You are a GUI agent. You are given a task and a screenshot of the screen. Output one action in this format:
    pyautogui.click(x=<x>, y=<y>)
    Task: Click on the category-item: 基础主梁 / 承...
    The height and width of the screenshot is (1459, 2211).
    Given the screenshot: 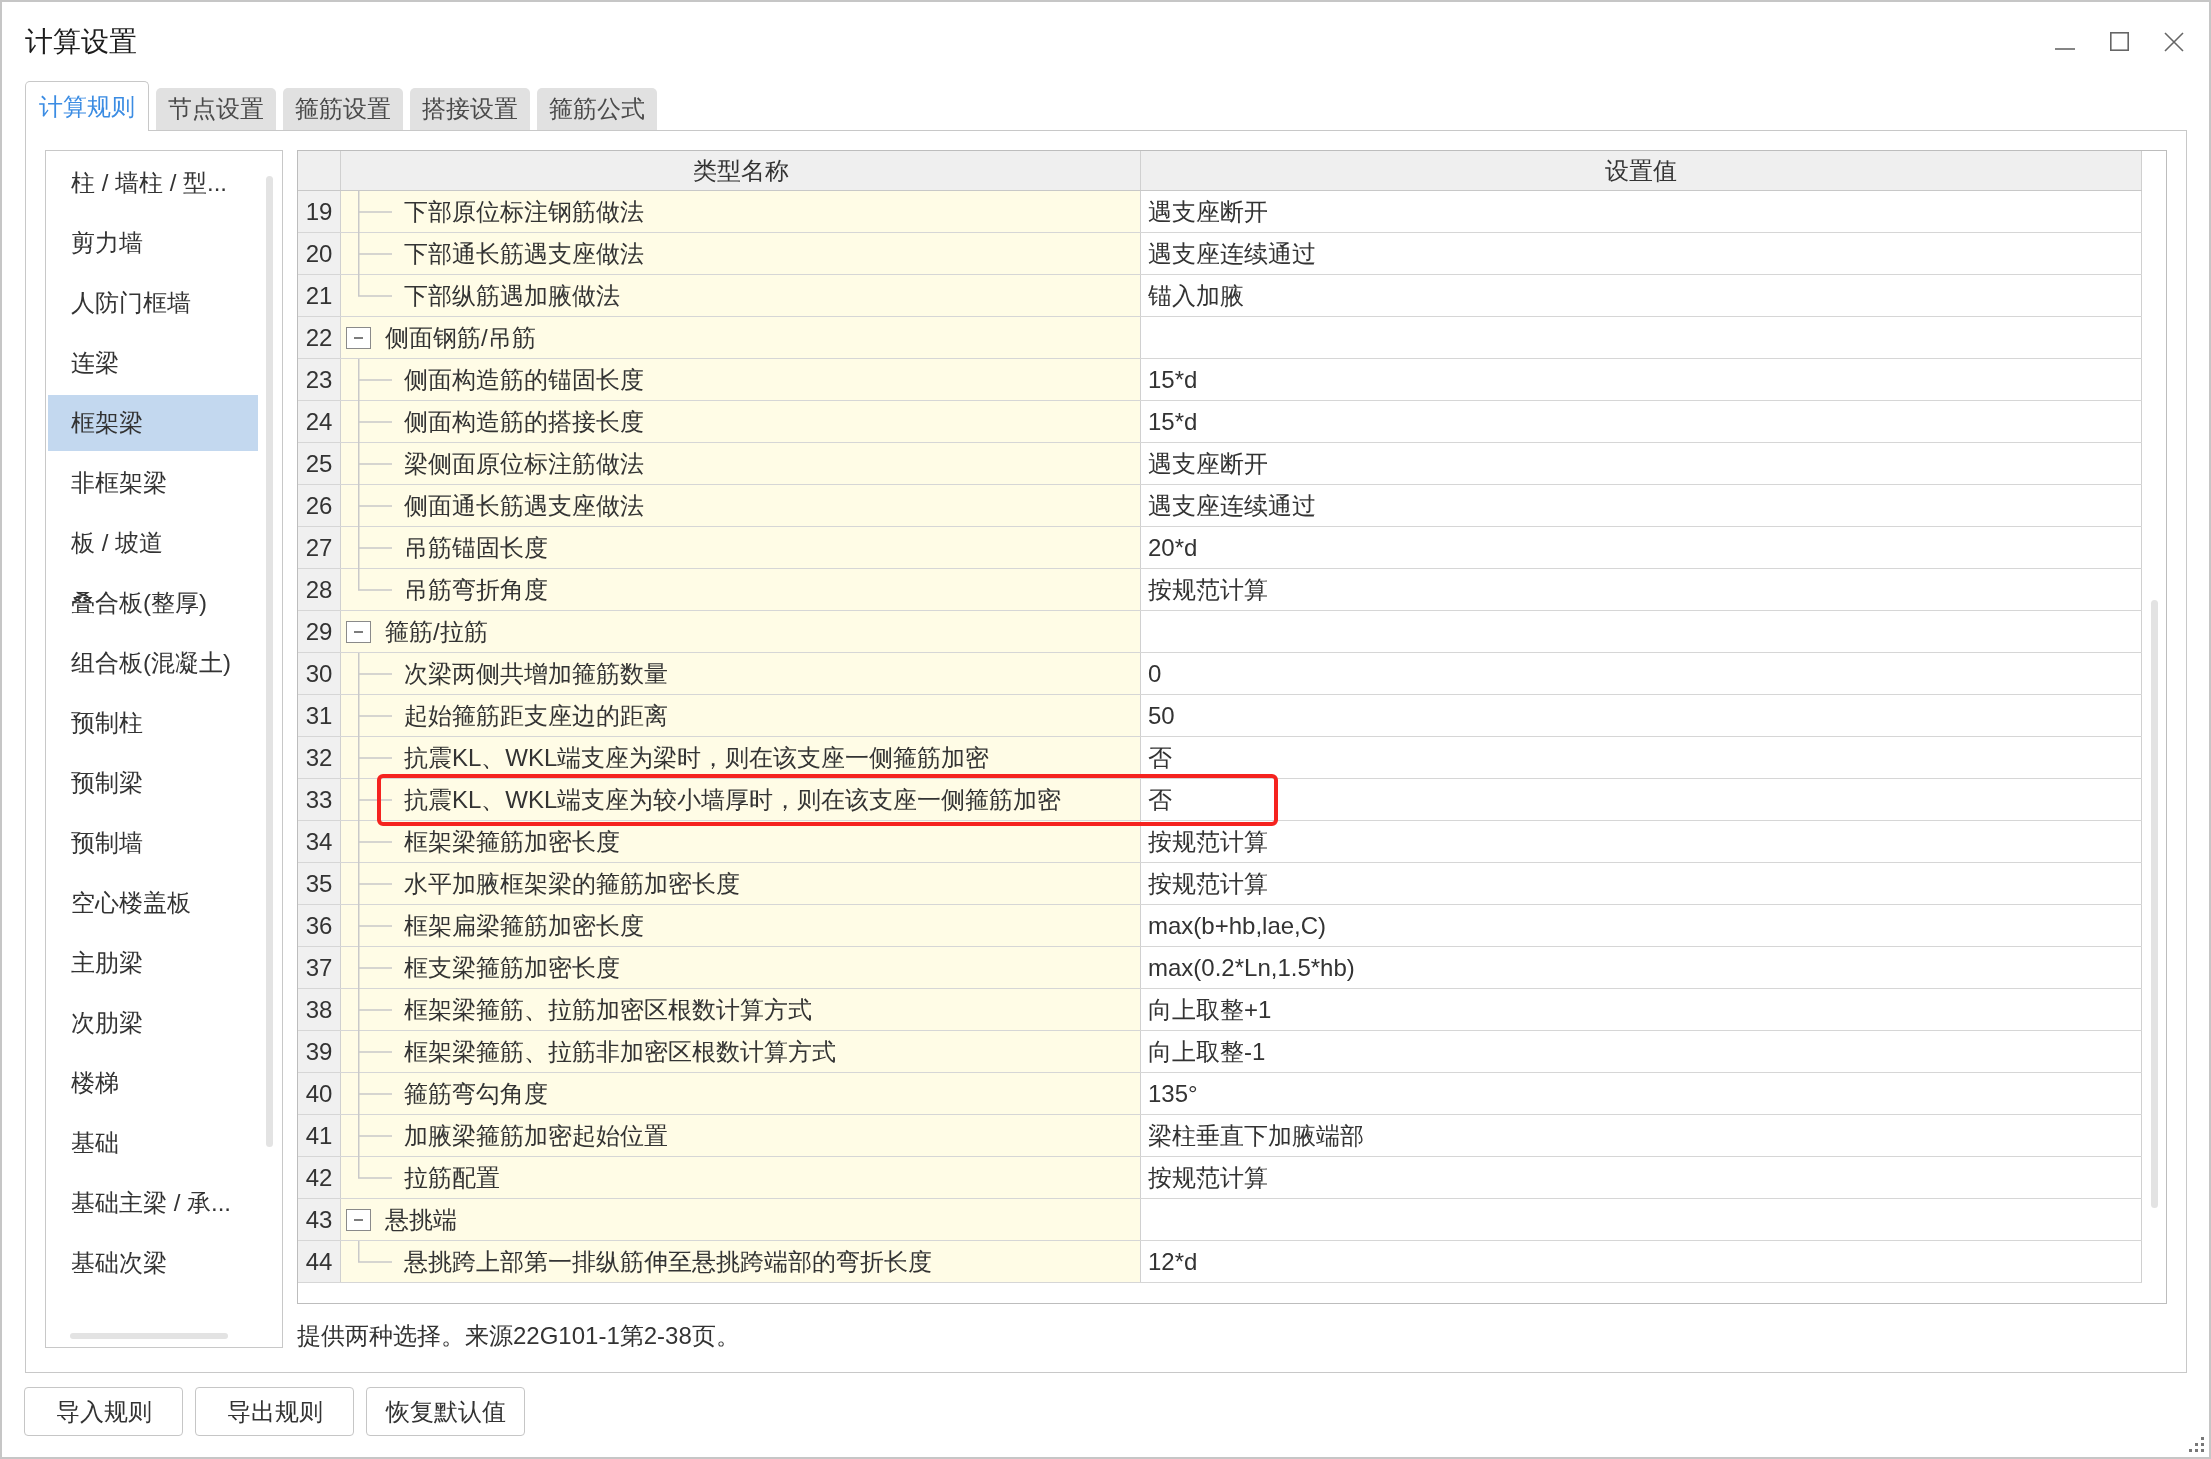 What is the action you would take?
    pyautogui.click(x=153, y=1203)
    